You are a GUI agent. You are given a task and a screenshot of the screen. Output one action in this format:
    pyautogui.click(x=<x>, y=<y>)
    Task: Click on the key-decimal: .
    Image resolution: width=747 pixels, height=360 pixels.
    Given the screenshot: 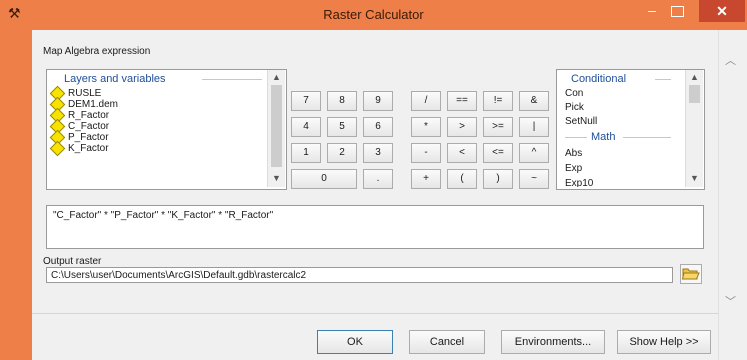 What is the action you would take?
    pyautogui.click(x=378, y=179)
    